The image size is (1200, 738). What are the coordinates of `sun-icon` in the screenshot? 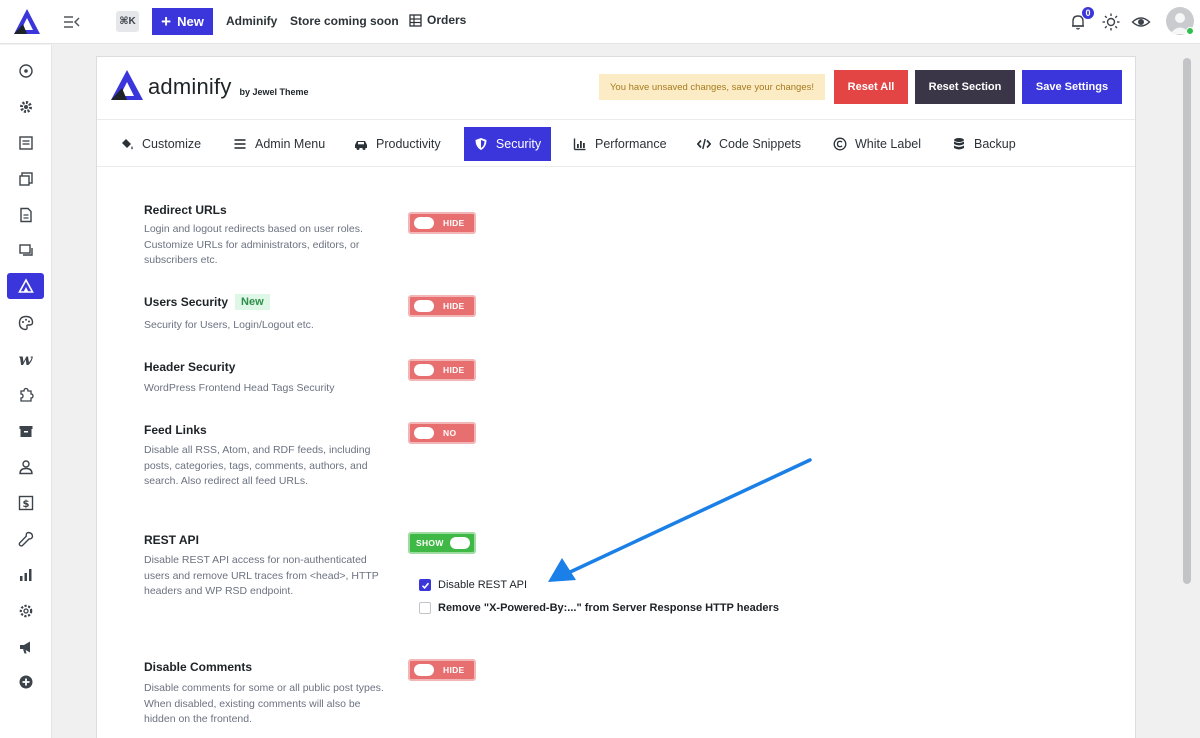 It's located at (1111, 22).